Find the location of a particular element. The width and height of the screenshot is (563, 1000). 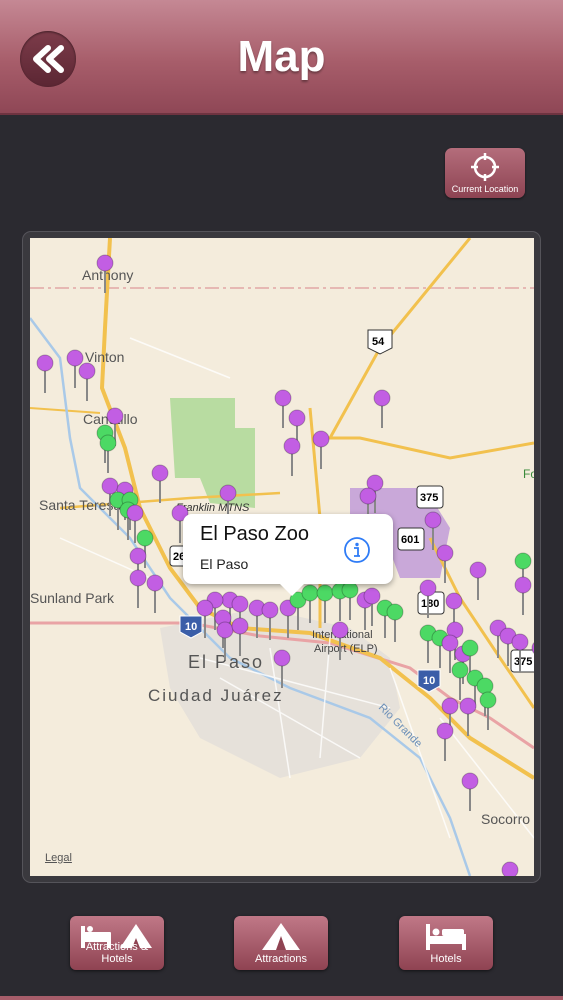

shield-375-east: 375 is located at coordinates (522, 661).